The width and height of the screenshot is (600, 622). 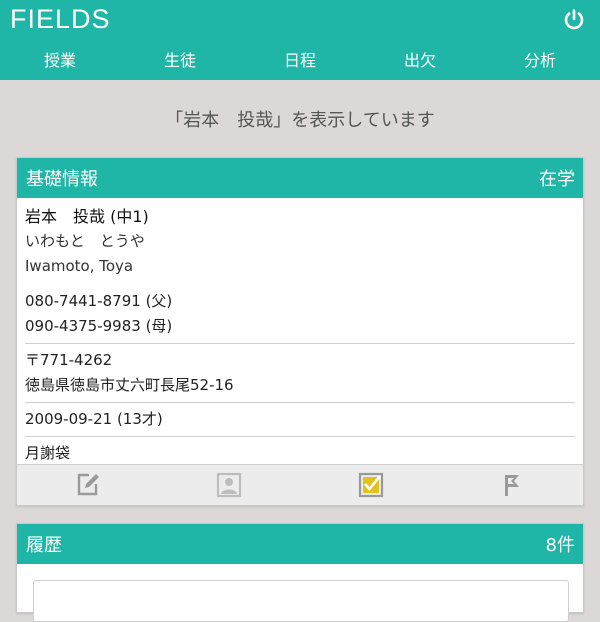 I want to click on flag-button, so click(x=513, y=485).